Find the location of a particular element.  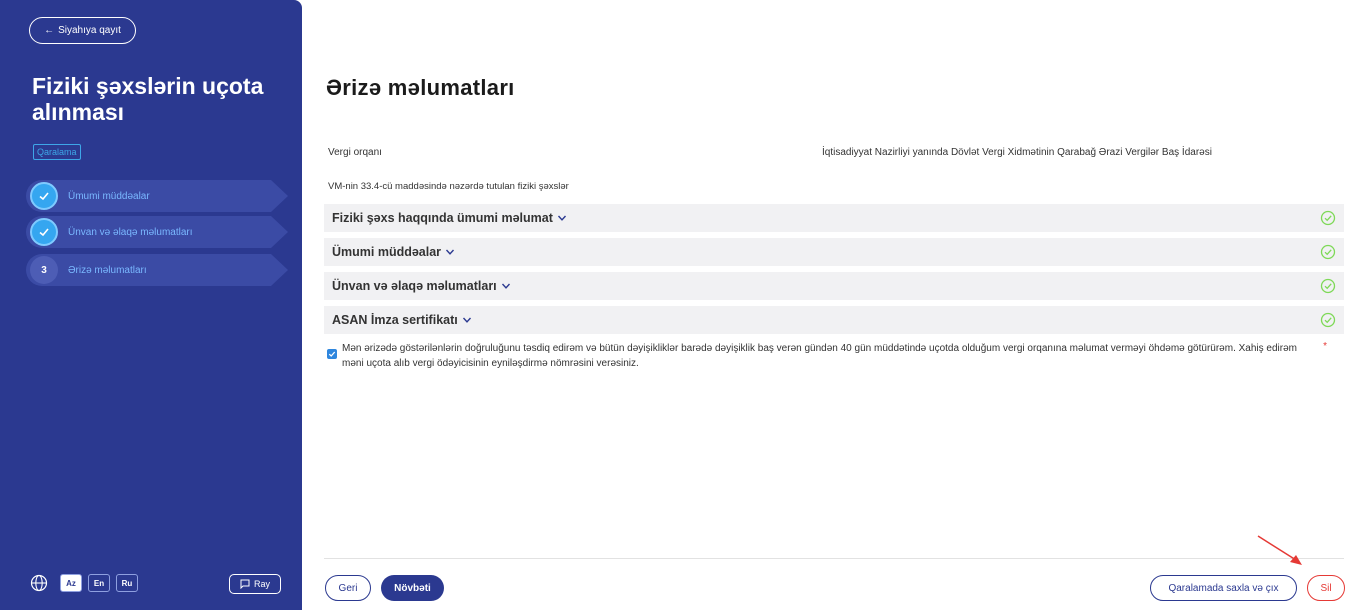

sidebar-title: Fiziki şəxslərin uçota alınması is located at coordinates (148, 99).